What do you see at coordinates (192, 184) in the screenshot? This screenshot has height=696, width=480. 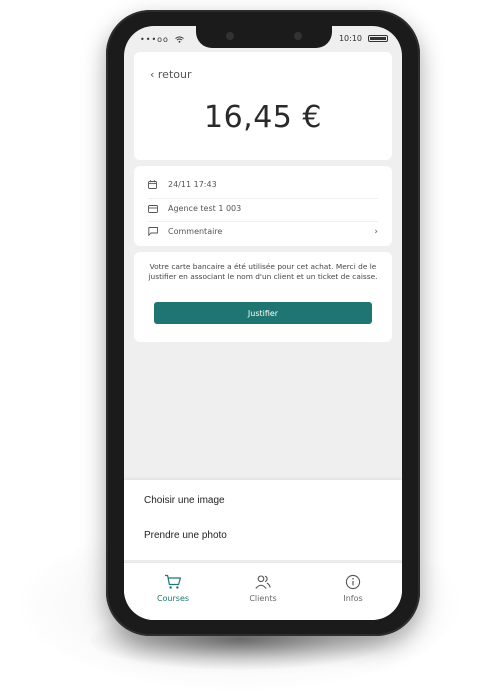 I see `transaction-date: 24/11 17:43` at bounding box center [192, 184].